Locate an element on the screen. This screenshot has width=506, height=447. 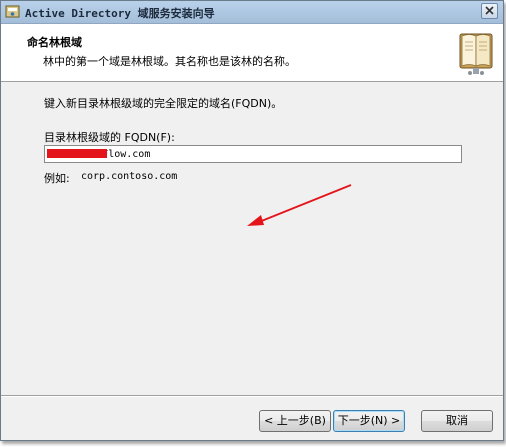
wizard-header: 命名林根域 林中的第一个域是林根域。其名称也是该林的名称。 is located at coordinates (252, 53).